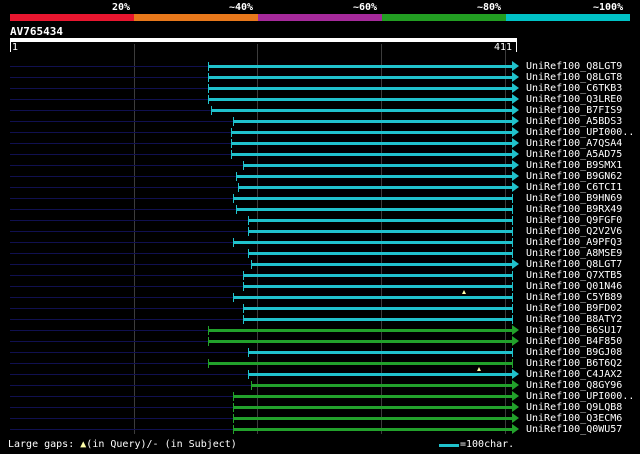 Image resolution: width=640 pixels, height=454 pixels. What do you see at coordinates (574, 253) in the screenshot?
I see `hit-label: UniRef100_A8MSE9` at bounding box center [574, 253].